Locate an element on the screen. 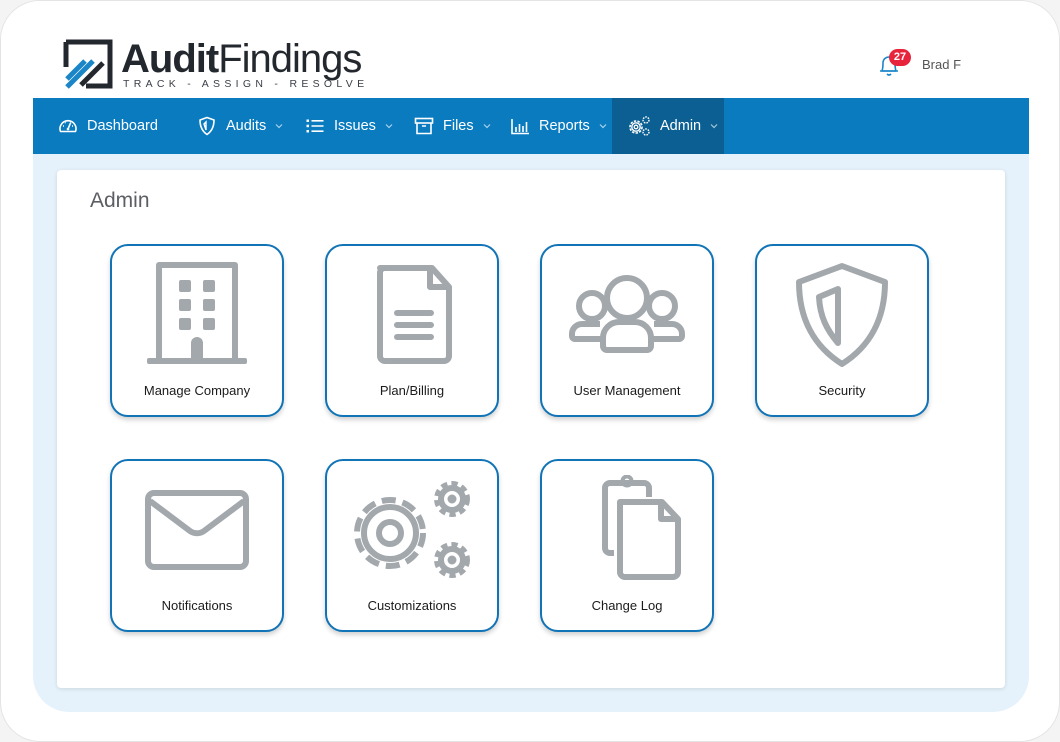 Image resolution: width=1060 pixels, height=742 pixels. tile-user-management: User Management is located at coordinates (627, 330).